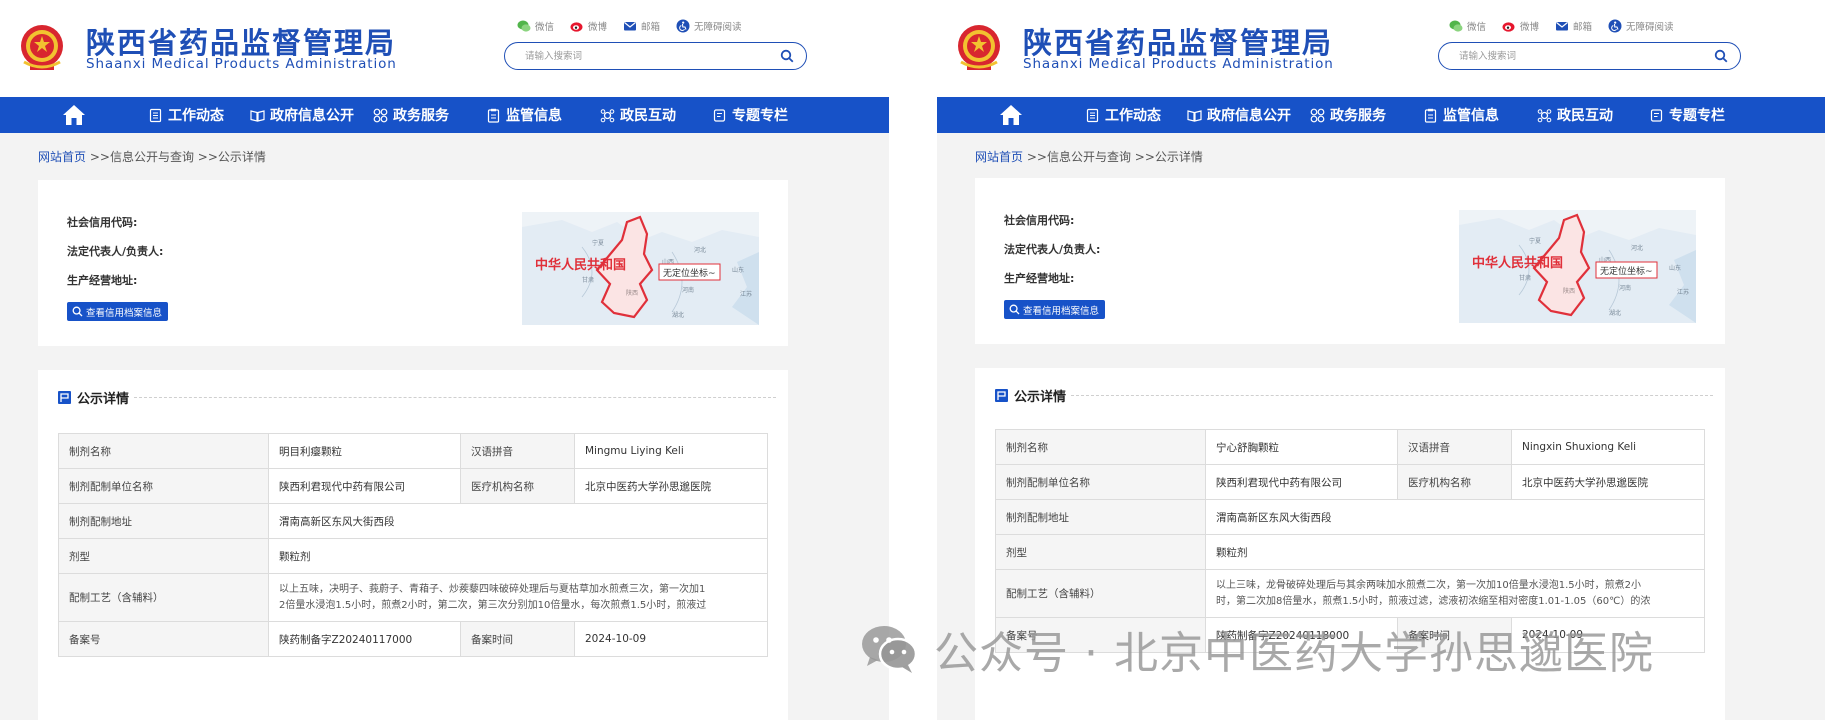 This screenshot has width=1825, height=720. What do you see at coordinates (648, 116) in the screenshot?
I see `nav-label: 政民互动` at bounding box center [648, 116].